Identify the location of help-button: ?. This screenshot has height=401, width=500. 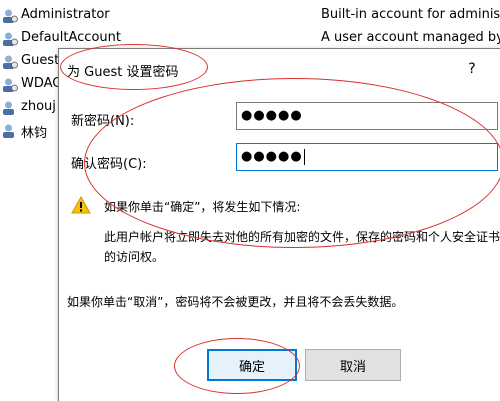
(472, 69).